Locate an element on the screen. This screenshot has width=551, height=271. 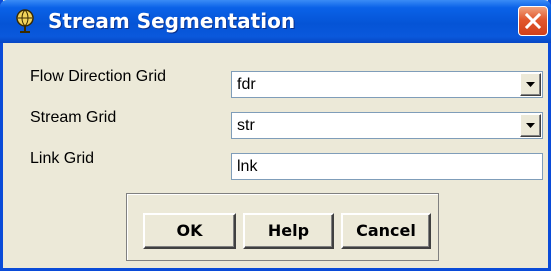
stream-grid-label: Stream Grid is located at coordinates (73, 117).